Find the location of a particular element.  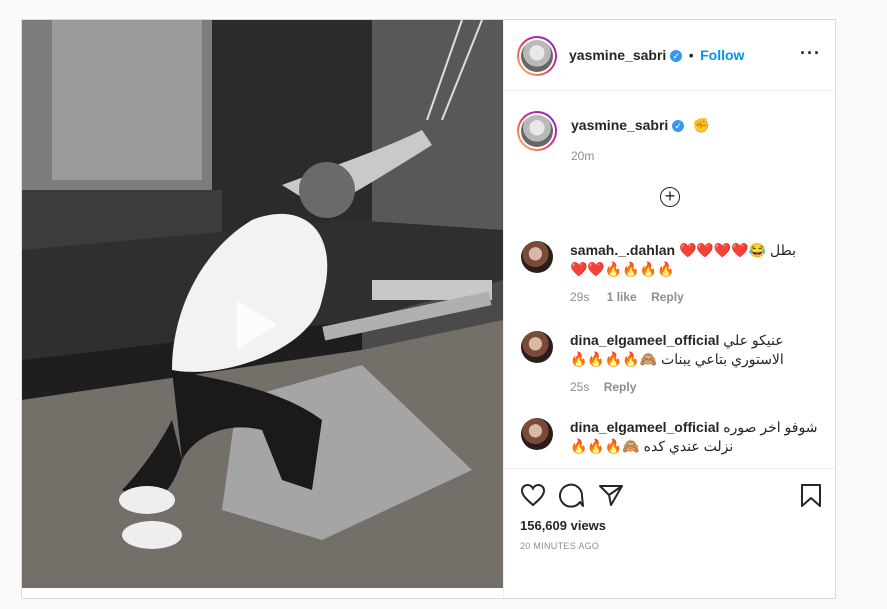

more-options-icon: ··· is located at coordinates (810, 53).